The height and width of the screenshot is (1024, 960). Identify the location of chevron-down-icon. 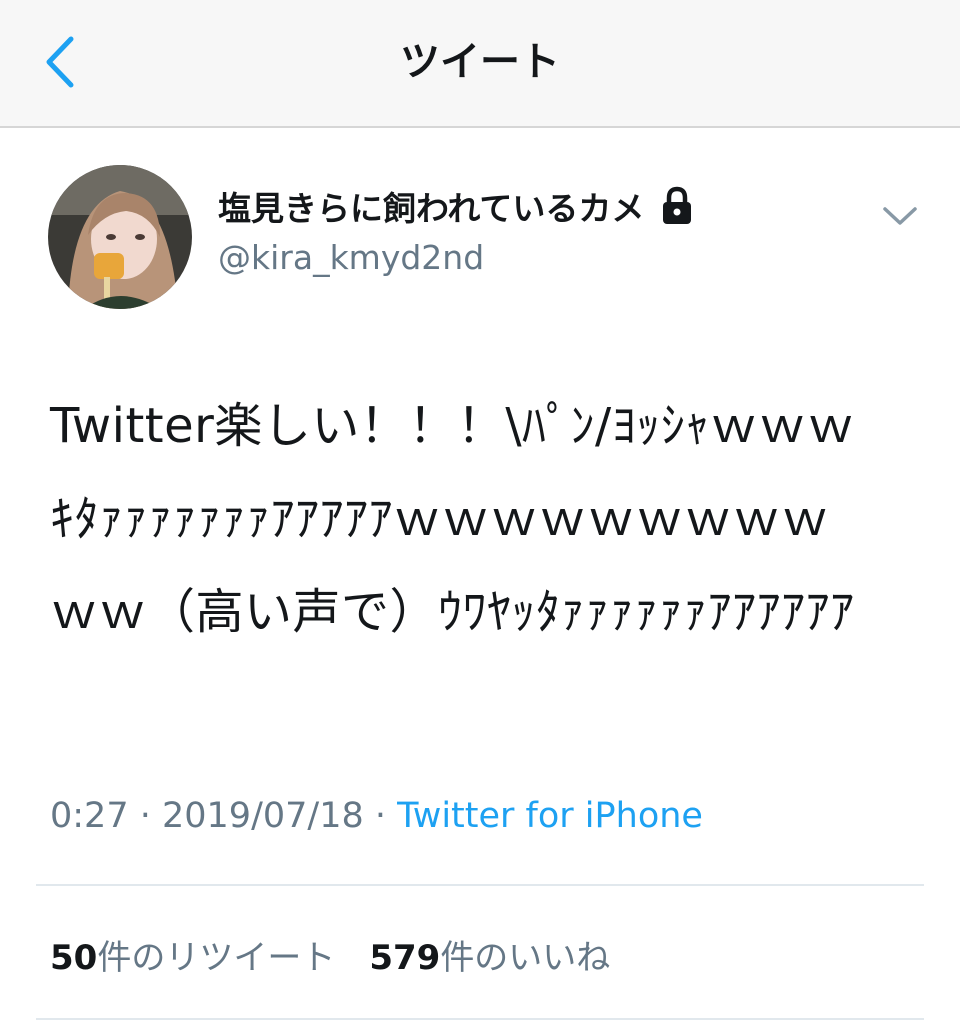
(900, 216).